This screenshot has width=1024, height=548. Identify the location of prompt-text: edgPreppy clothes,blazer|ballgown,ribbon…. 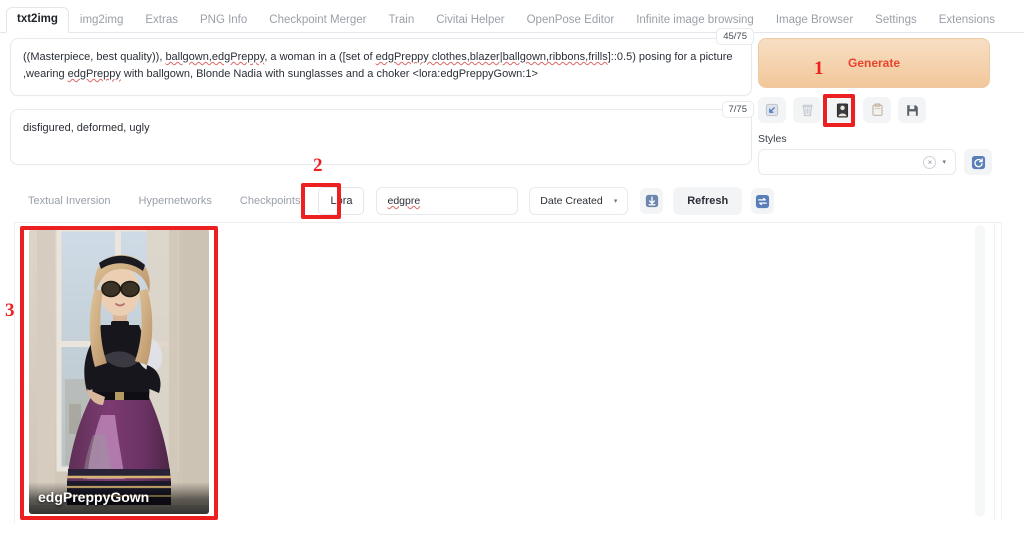
(491, 57).